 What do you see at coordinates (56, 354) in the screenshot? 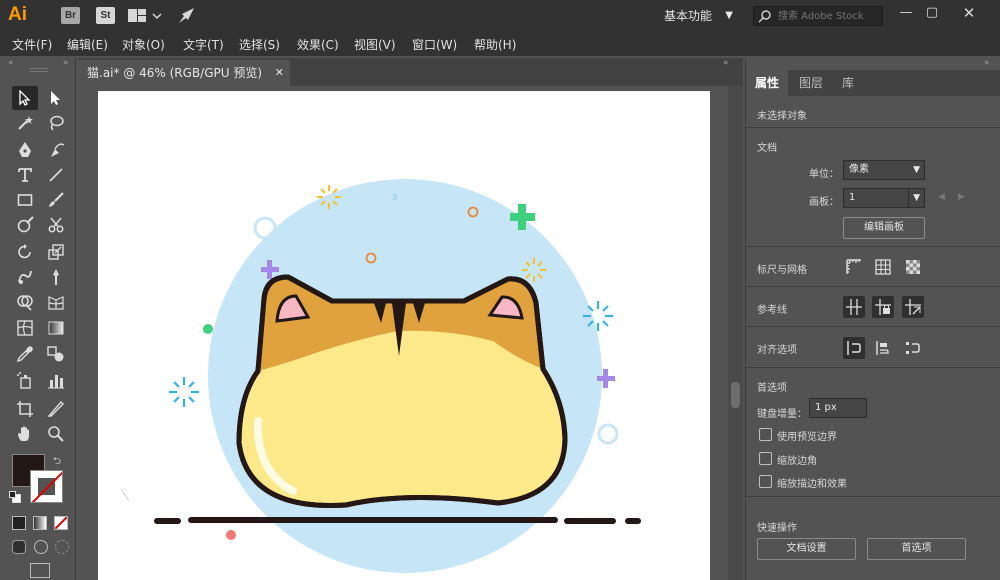
I see `blend-tool-icon` at bounding box center [56, 354].